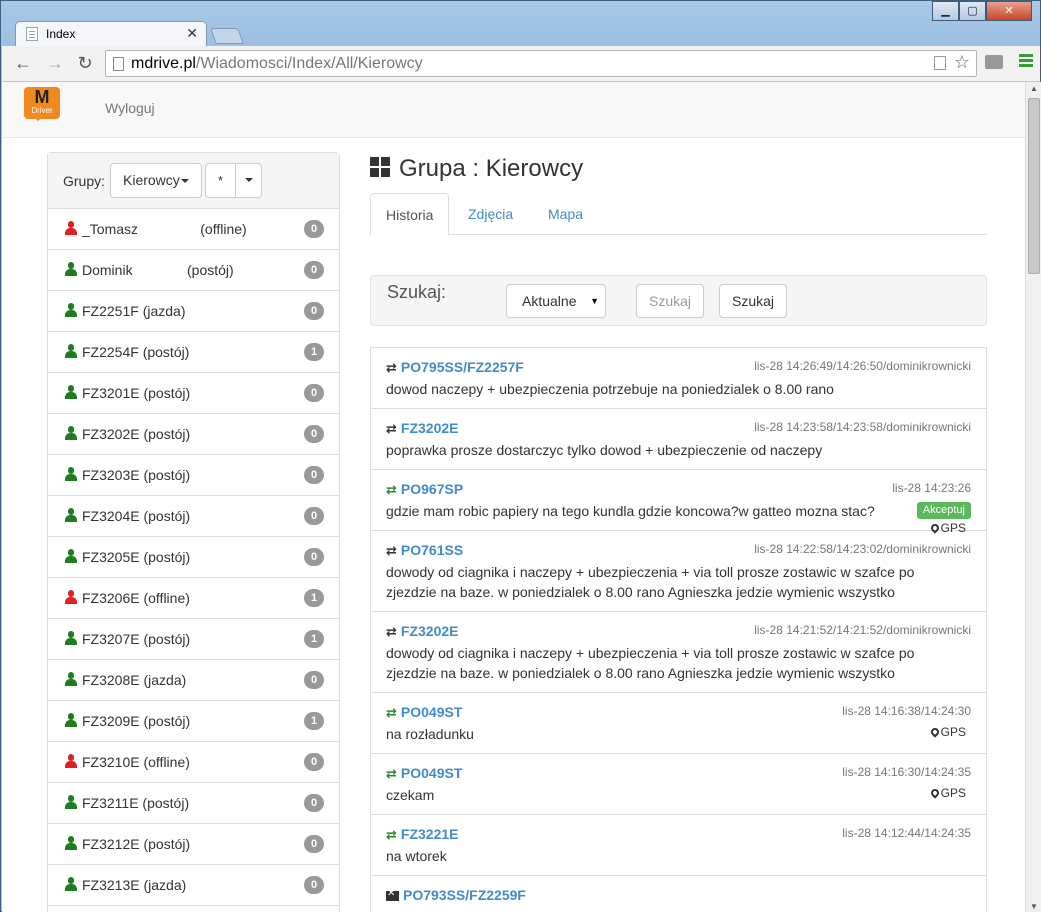 This screenshot has height=912, width=1041. What do you see at coordinates (934, 793) in the screenshot?
I see `map-marker-icon` at bounding box center [934, 793].